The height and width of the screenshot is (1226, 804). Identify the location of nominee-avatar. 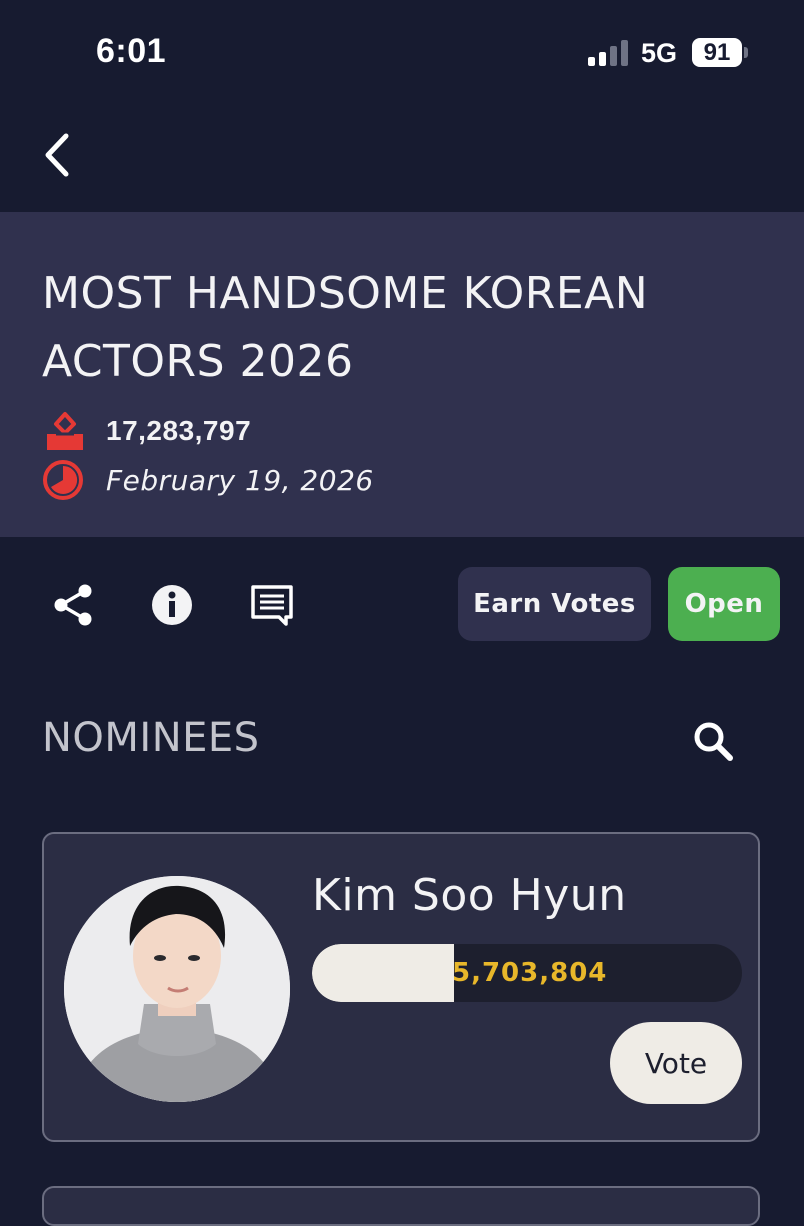
(177, 989).